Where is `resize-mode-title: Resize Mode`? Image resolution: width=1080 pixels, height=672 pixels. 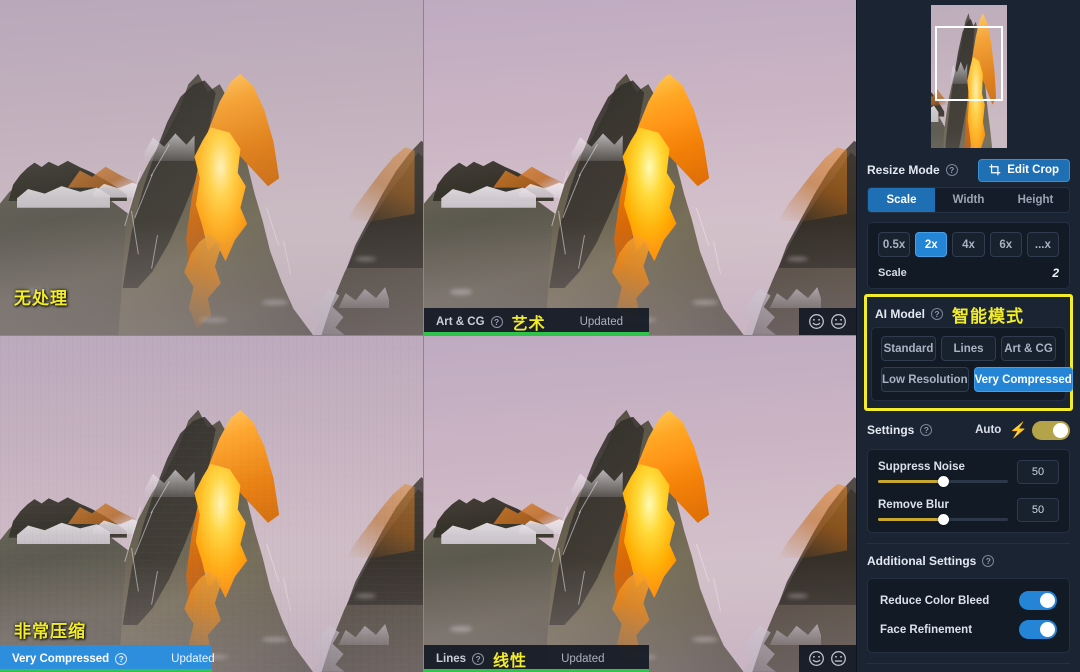
resize-mode-title: Resize Mode is located at coordinates (903, 170).